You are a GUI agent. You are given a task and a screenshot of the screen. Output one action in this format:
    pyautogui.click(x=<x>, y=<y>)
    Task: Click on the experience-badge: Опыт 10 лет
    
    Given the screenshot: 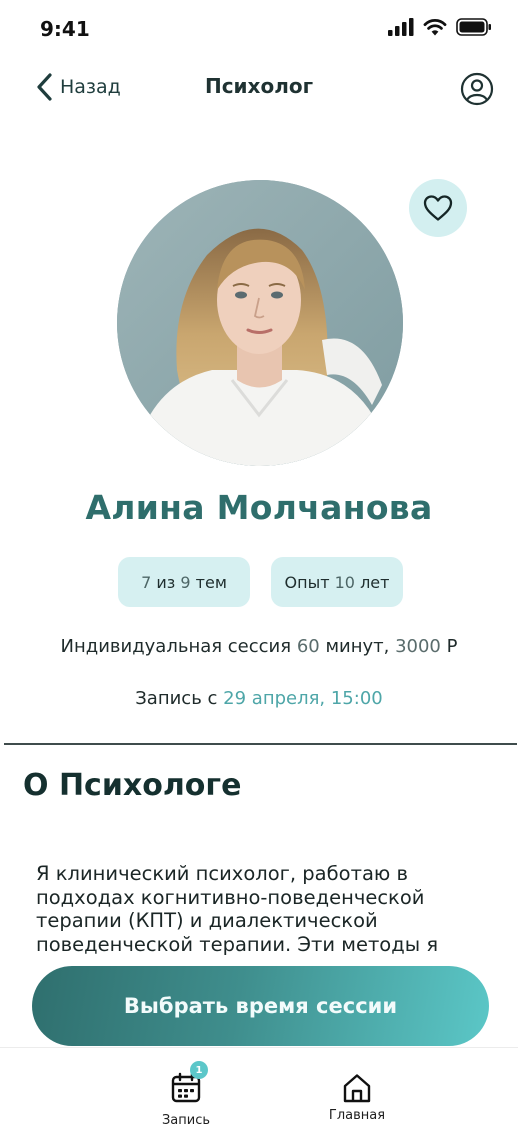 What is the action you would take?
    pyautogui.click(x=337, y=582)
    